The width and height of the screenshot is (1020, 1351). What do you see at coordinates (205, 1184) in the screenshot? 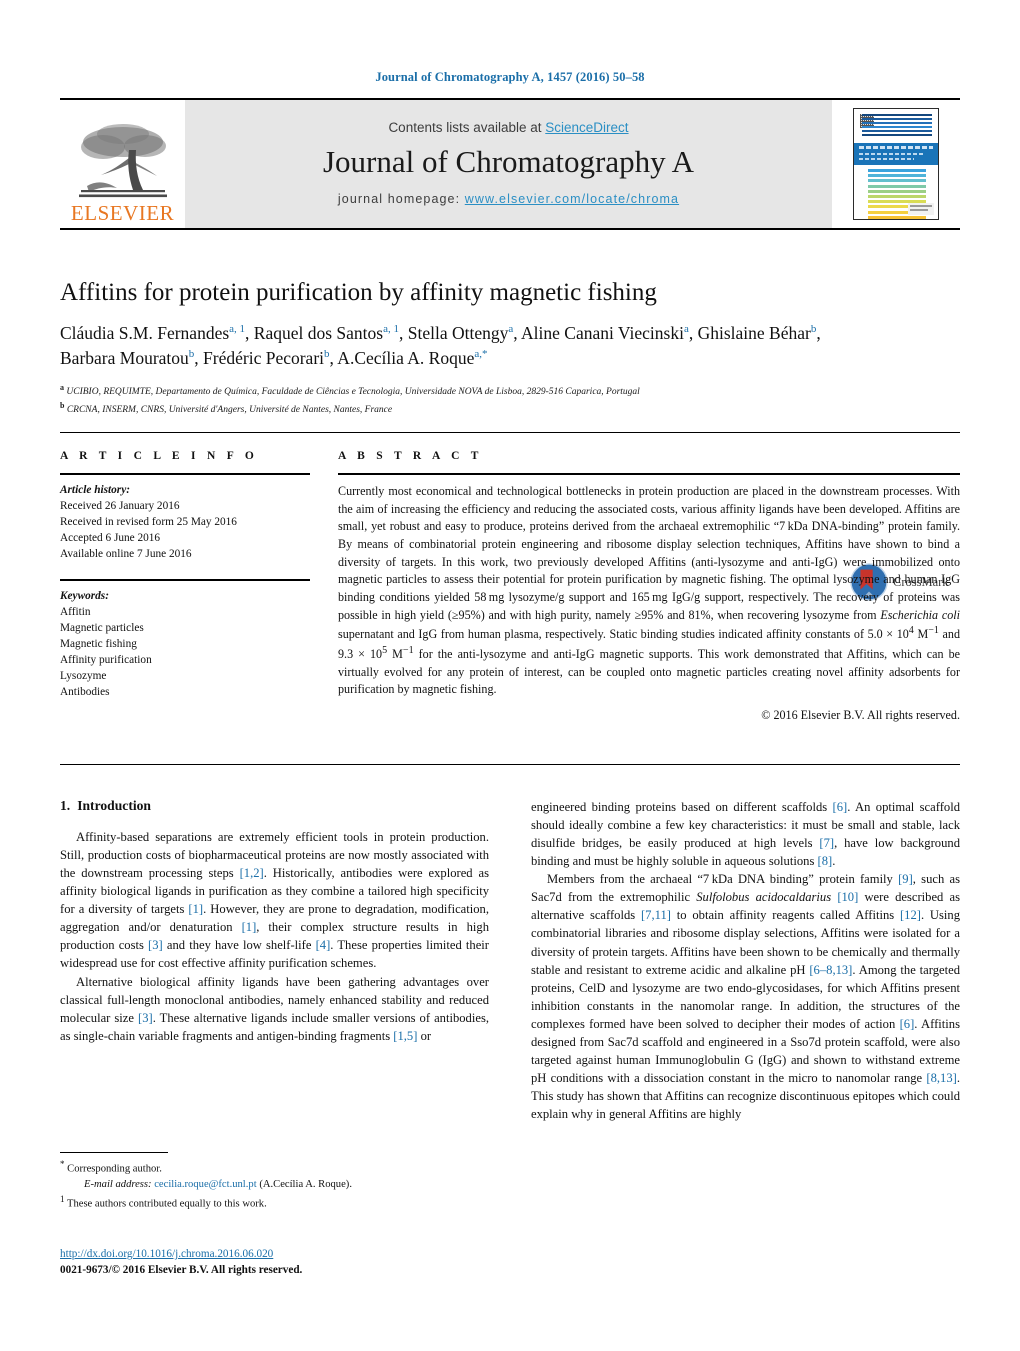
I see `email-link: cecilia.roque@fct.unl.pt` at bounding box center [205, 1184].